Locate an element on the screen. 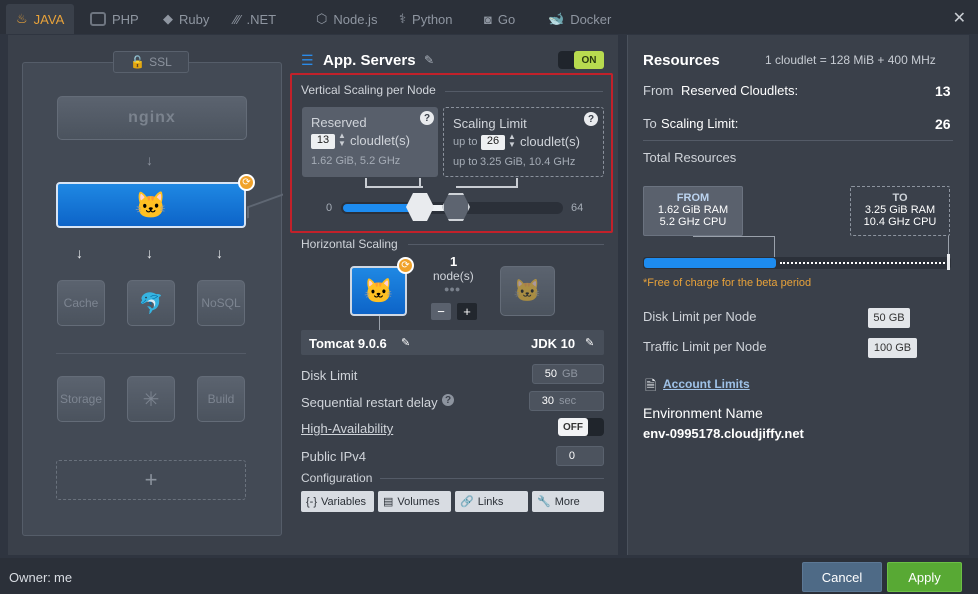  vds-node: ✳ is located at coordinates (151, 399).